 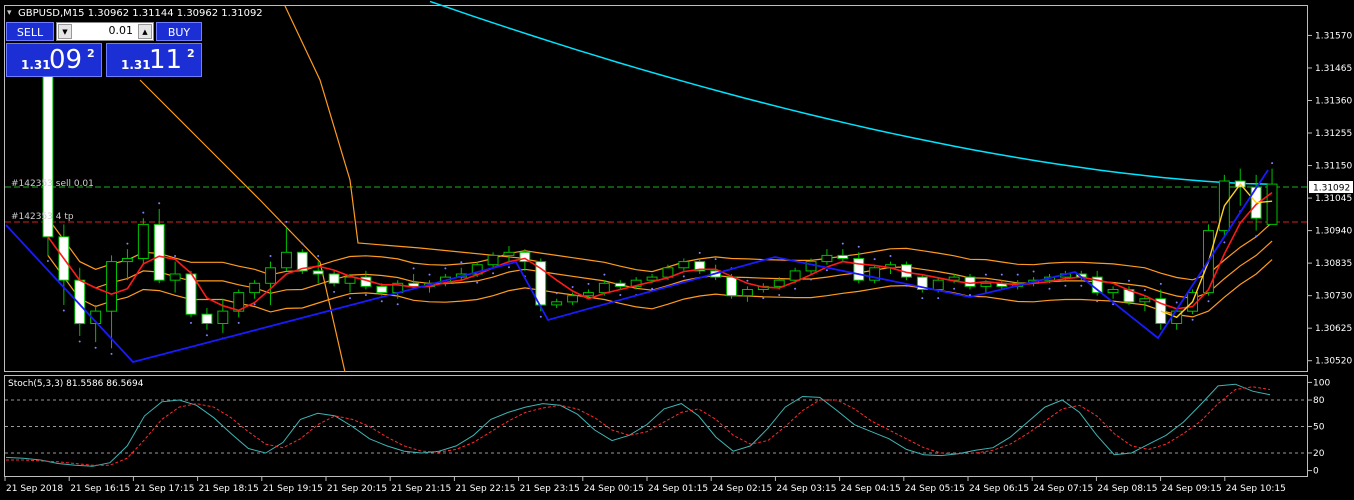 What do you see at coordinates (66, 60) in the screenshot?
I see `sell-price-pips: 09` at bounding box center [66, 60].